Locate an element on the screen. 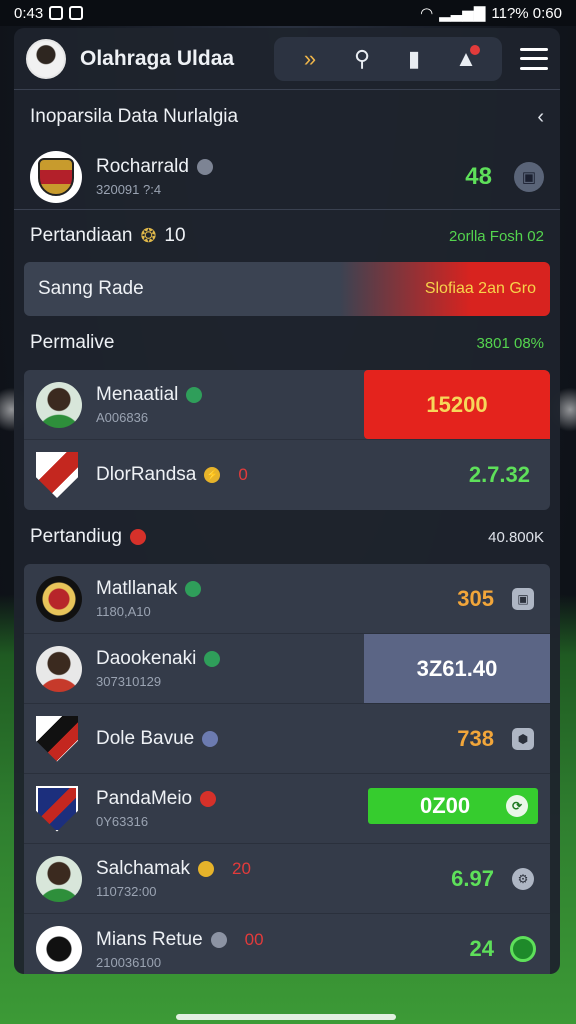  club-name: PandaMeio is located at coordinates (144, 798).